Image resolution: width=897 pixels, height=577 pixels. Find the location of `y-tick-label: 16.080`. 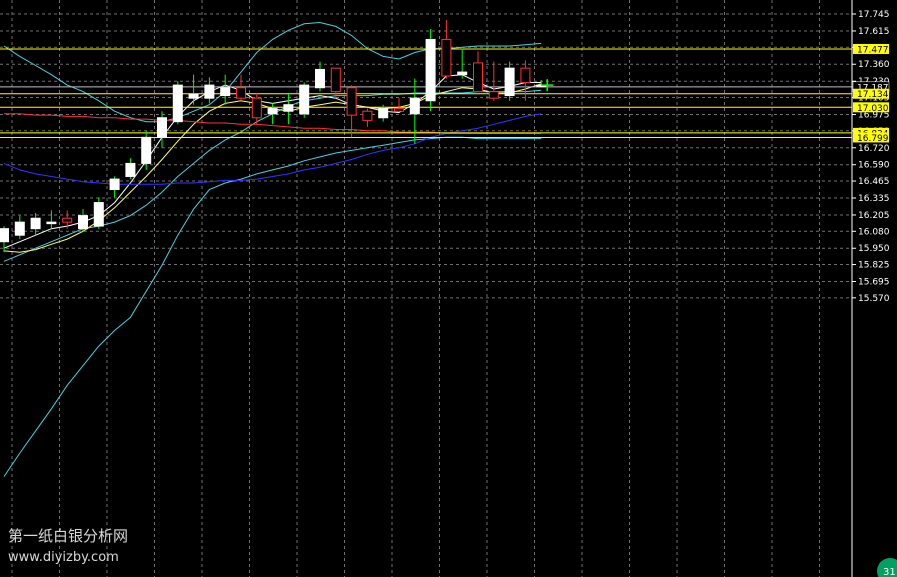

y-tick-label: 16.080 is located at coordinates (874, 232).